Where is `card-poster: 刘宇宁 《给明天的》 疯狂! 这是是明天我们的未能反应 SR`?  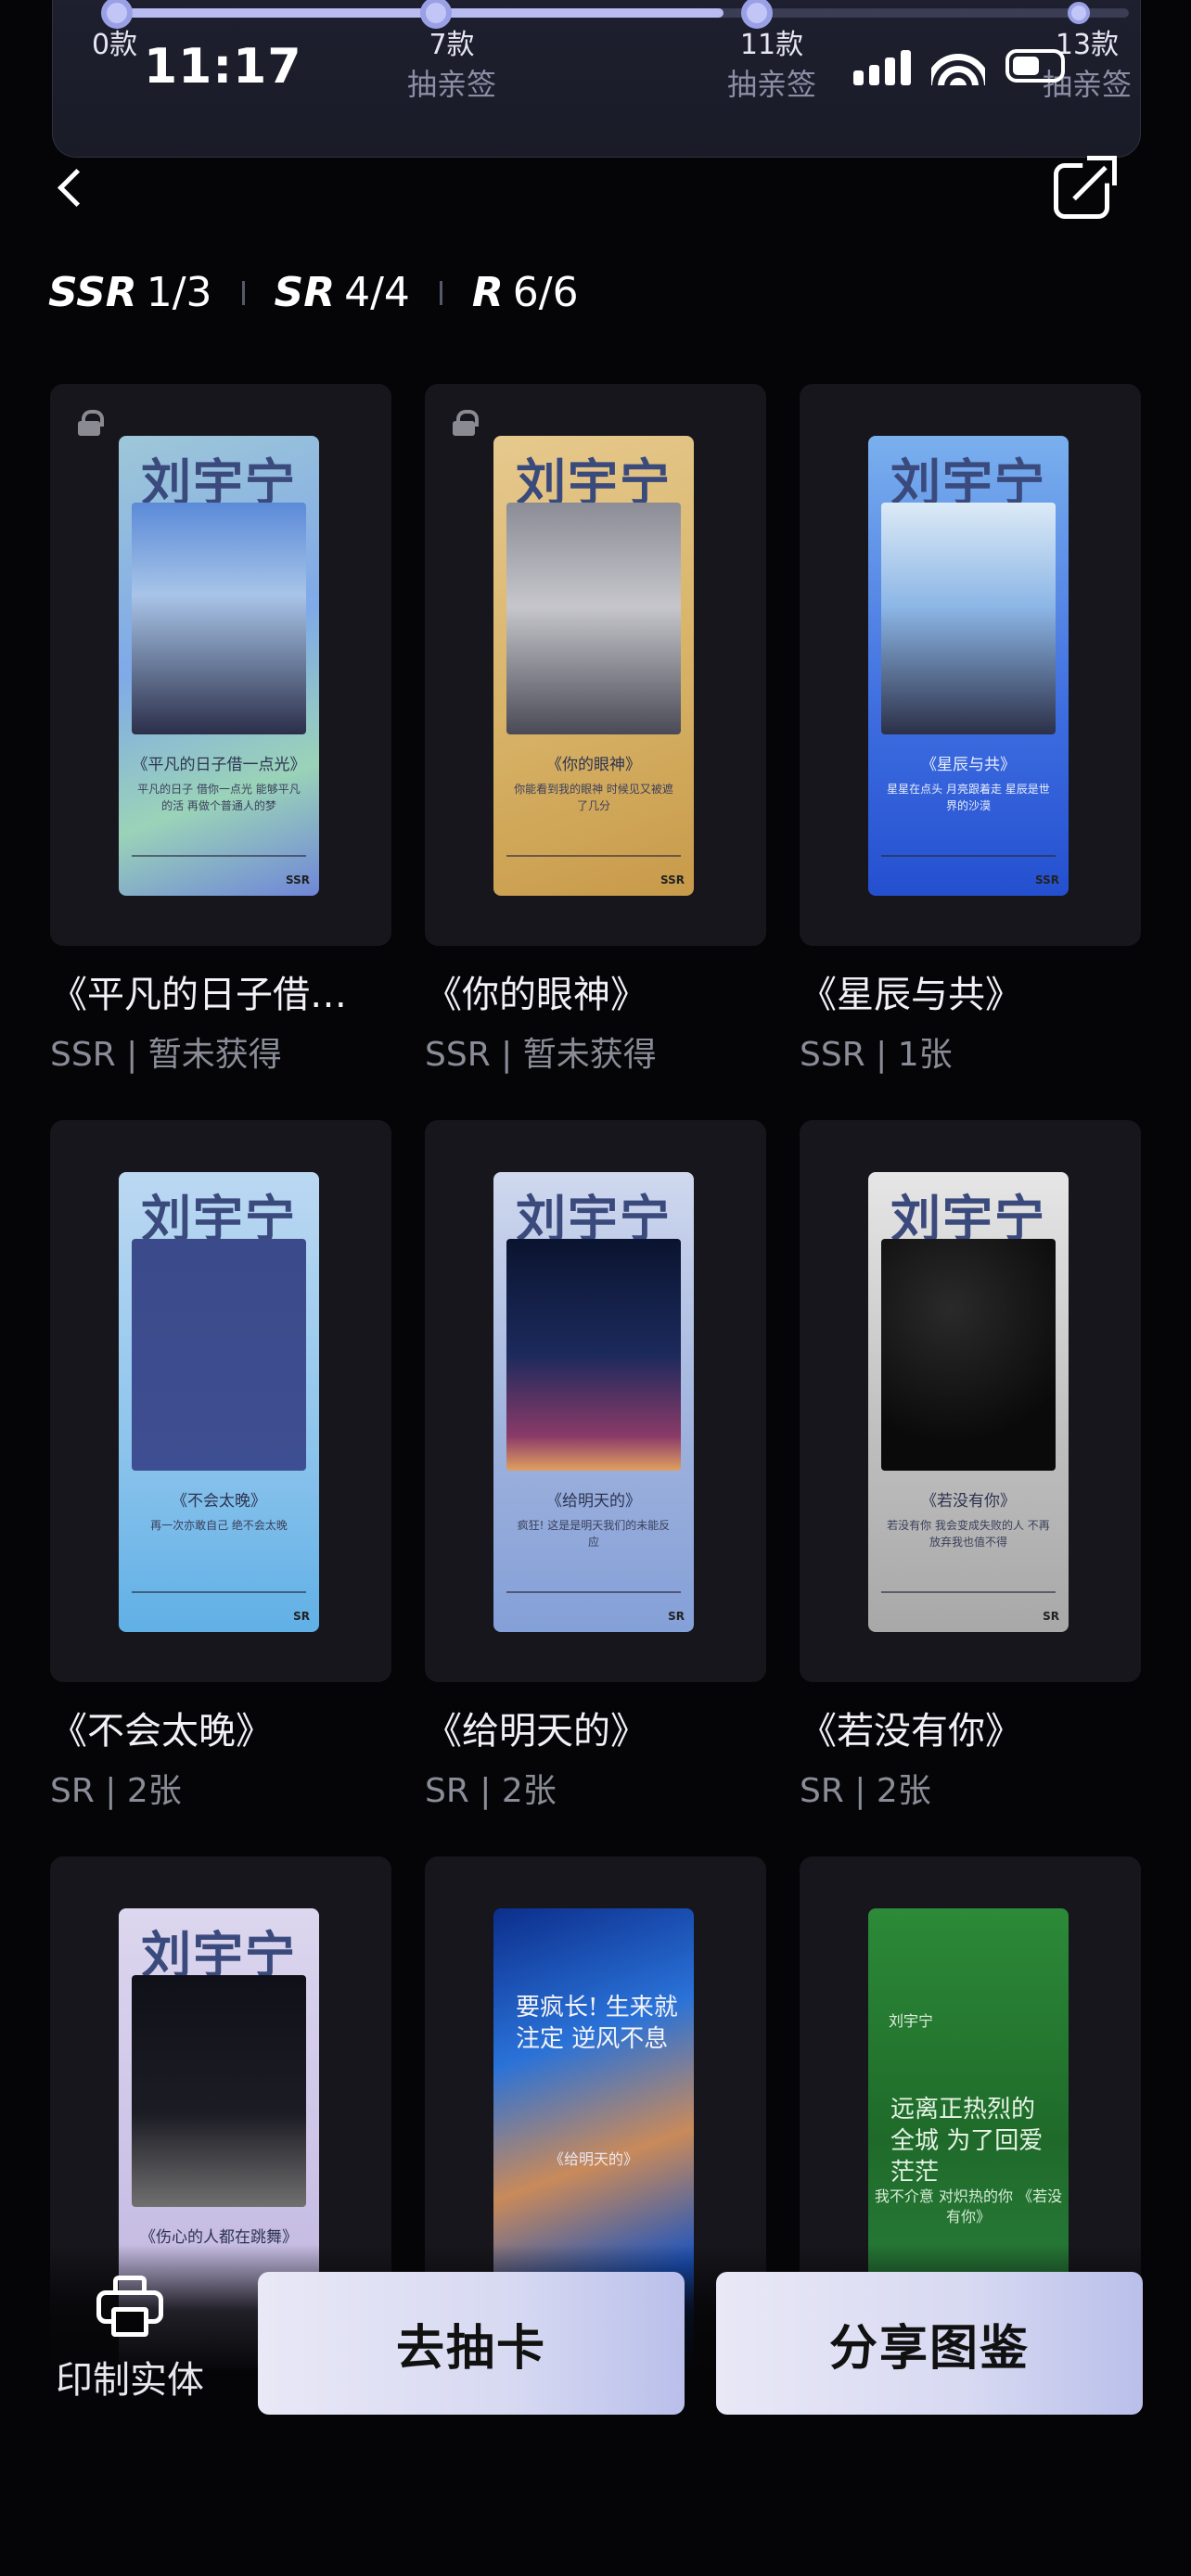 card-poster: 刘宇宁 《给明天的》 疯狂! 这是是明天我们的未能反应 SR is located at coordinates (593, 1402).